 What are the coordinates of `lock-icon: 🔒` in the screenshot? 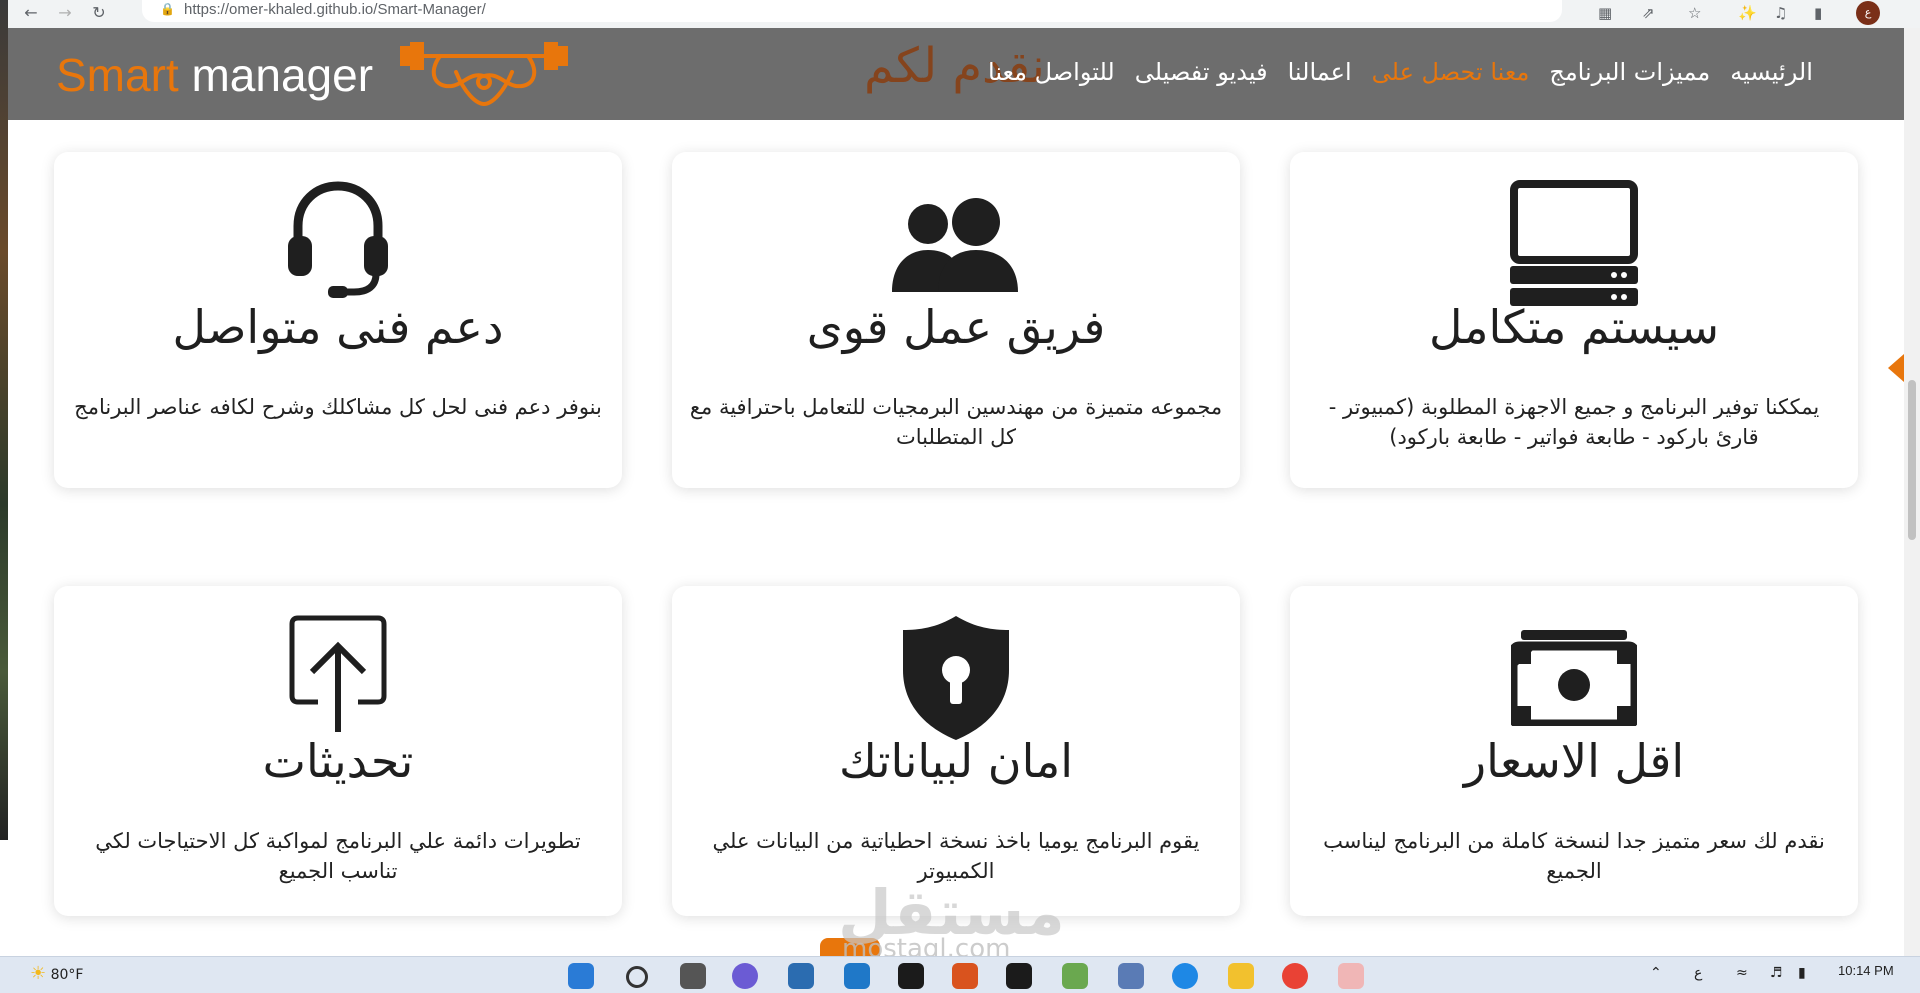 It's located at (167, 9).